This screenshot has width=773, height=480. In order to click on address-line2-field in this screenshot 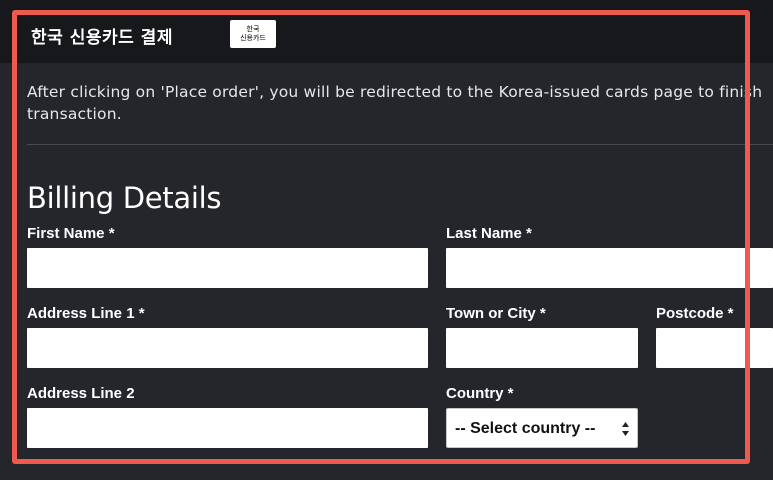, I will do `click(227, 428)`.